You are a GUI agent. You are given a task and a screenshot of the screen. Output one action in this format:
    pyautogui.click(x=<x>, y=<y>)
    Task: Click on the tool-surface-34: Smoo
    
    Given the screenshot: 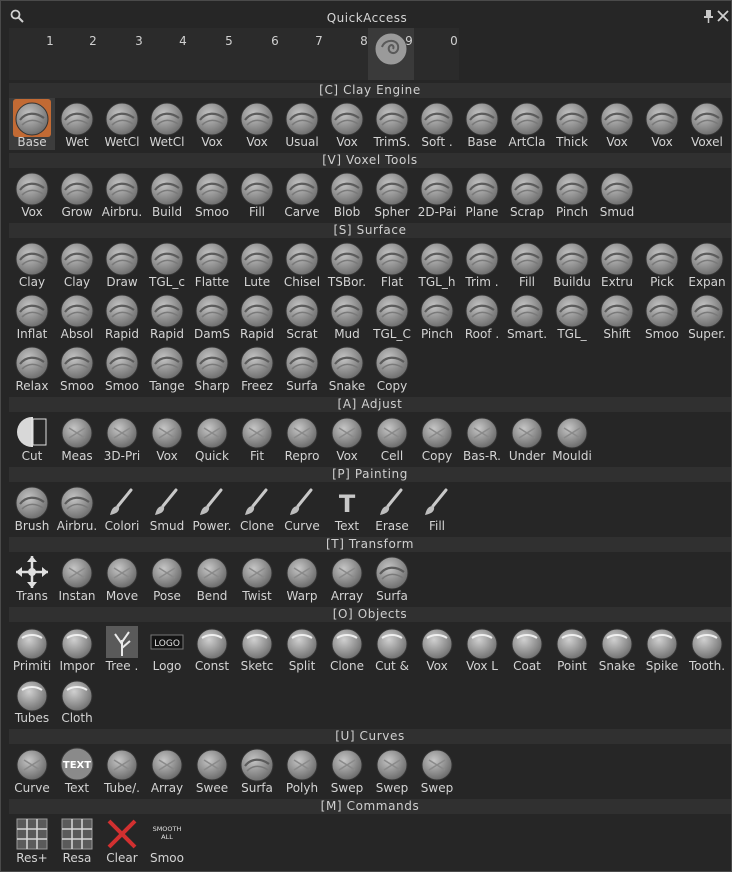 What is the action you would take?
    pyautogui.click(x=122, y=368)
    